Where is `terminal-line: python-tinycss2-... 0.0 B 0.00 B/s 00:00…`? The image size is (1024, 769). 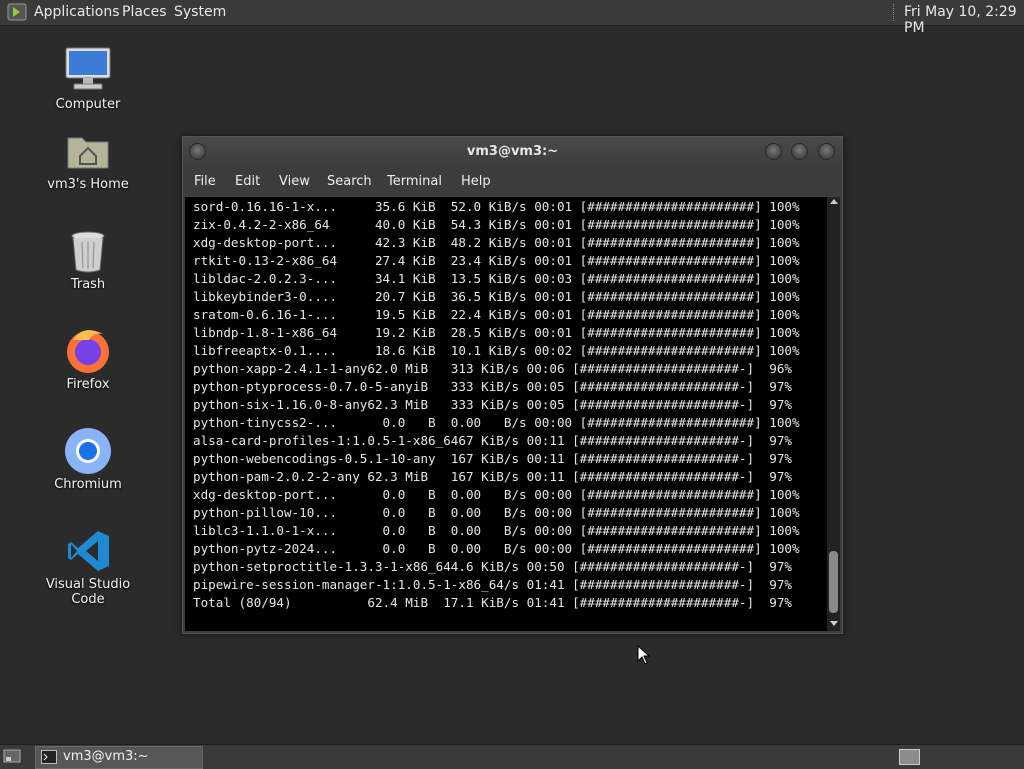
terminal-line: python-tinycss2-... 0.0 B 0.00 B/s 00:00… is located at coordinates (496, 422).